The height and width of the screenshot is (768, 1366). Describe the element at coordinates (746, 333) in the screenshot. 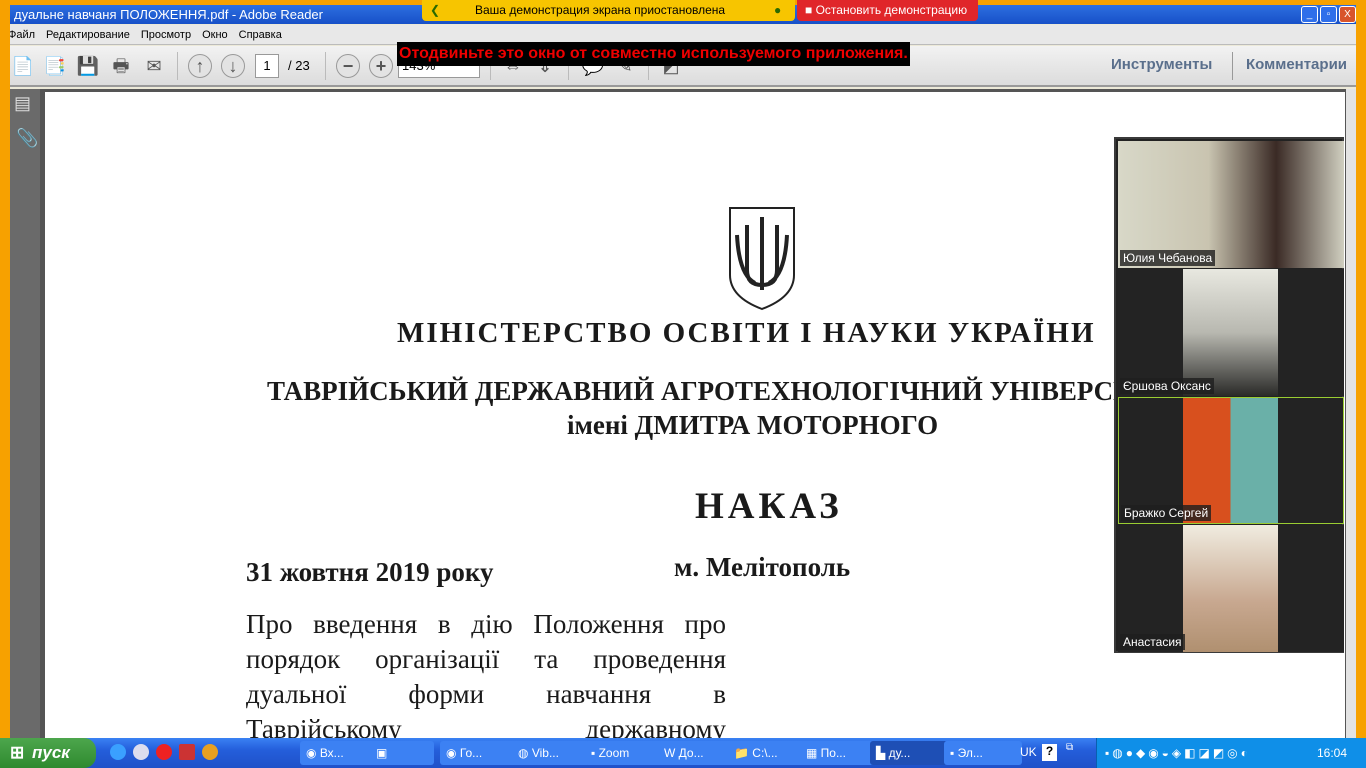

I see `ministry-heading: МІНІСТЕРСТВО ОСВІТИ І НАУКИ УКРАЇНИ` at that location.